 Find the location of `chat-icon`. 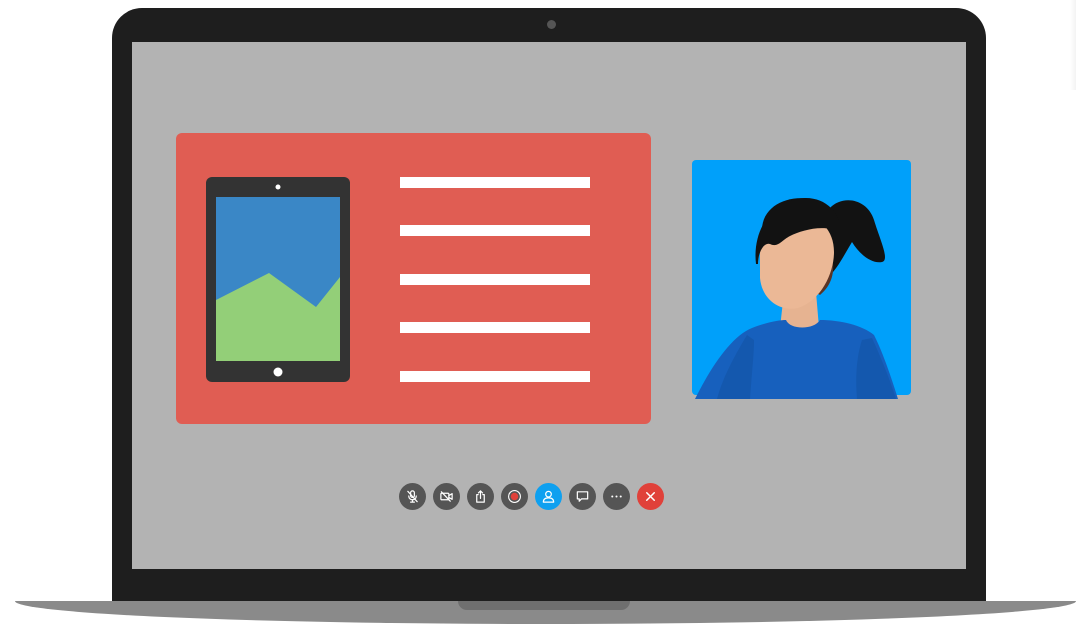

chat-icon is located at coordinates (582, 496).